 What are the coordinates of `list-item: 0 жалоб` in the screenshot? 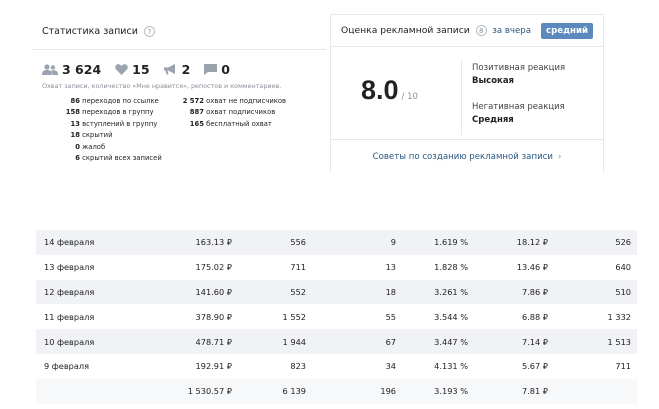 It's located at (90, 146).